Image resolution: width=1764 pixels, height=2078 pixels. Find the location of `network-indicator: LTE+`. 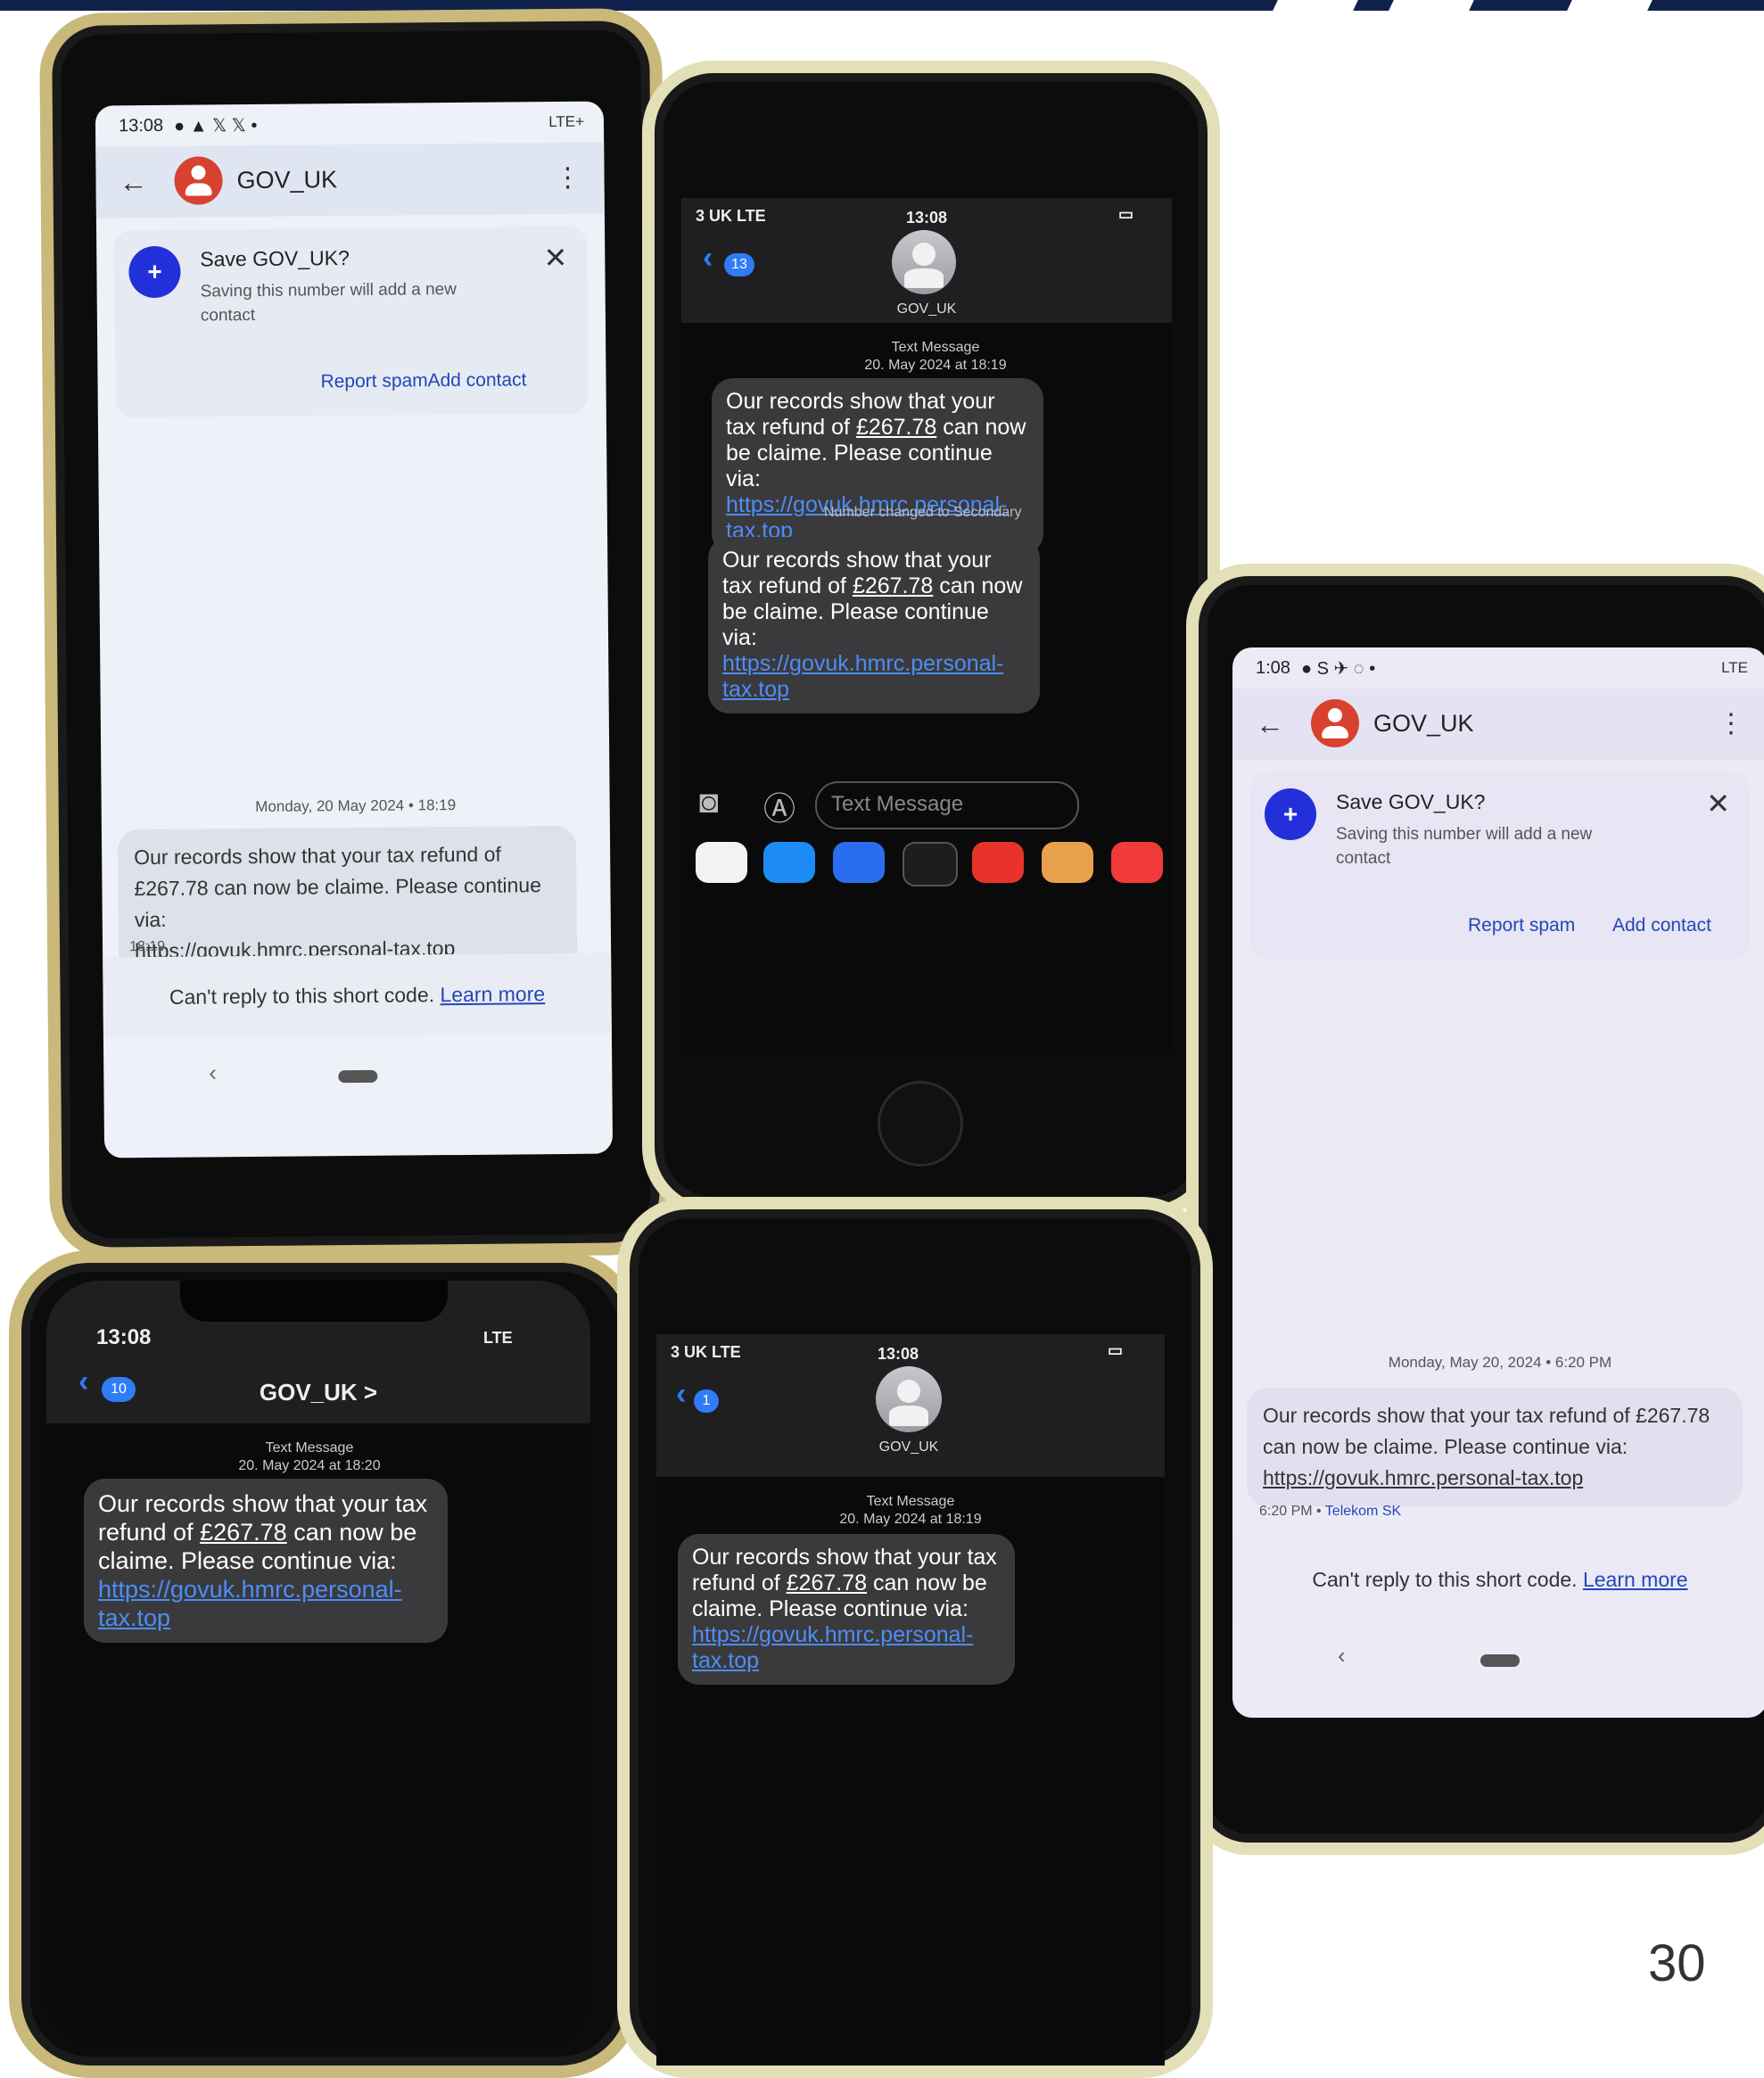

network-indicator: LTE+ is located at coordinates (566, 121).